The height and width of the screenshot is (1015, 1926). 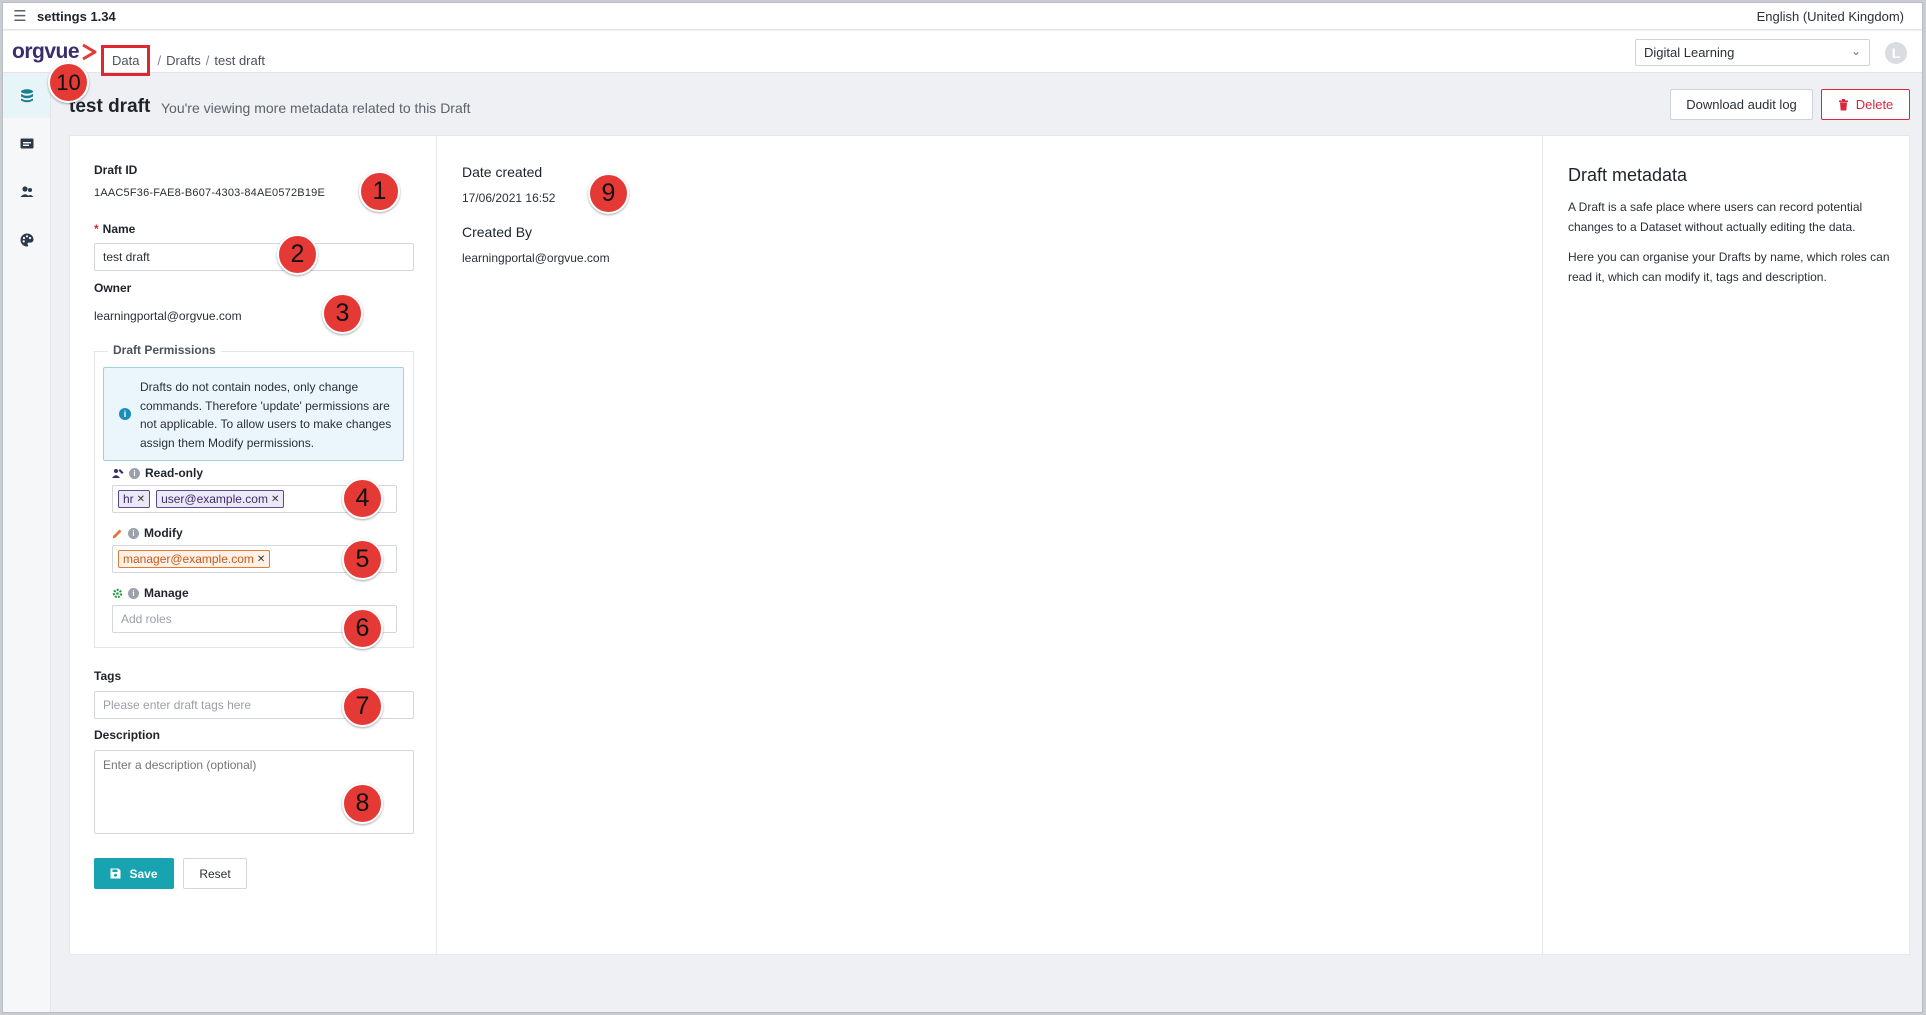 I want to click on orgvue-logo: orgvue, so click(x=54, y=52).